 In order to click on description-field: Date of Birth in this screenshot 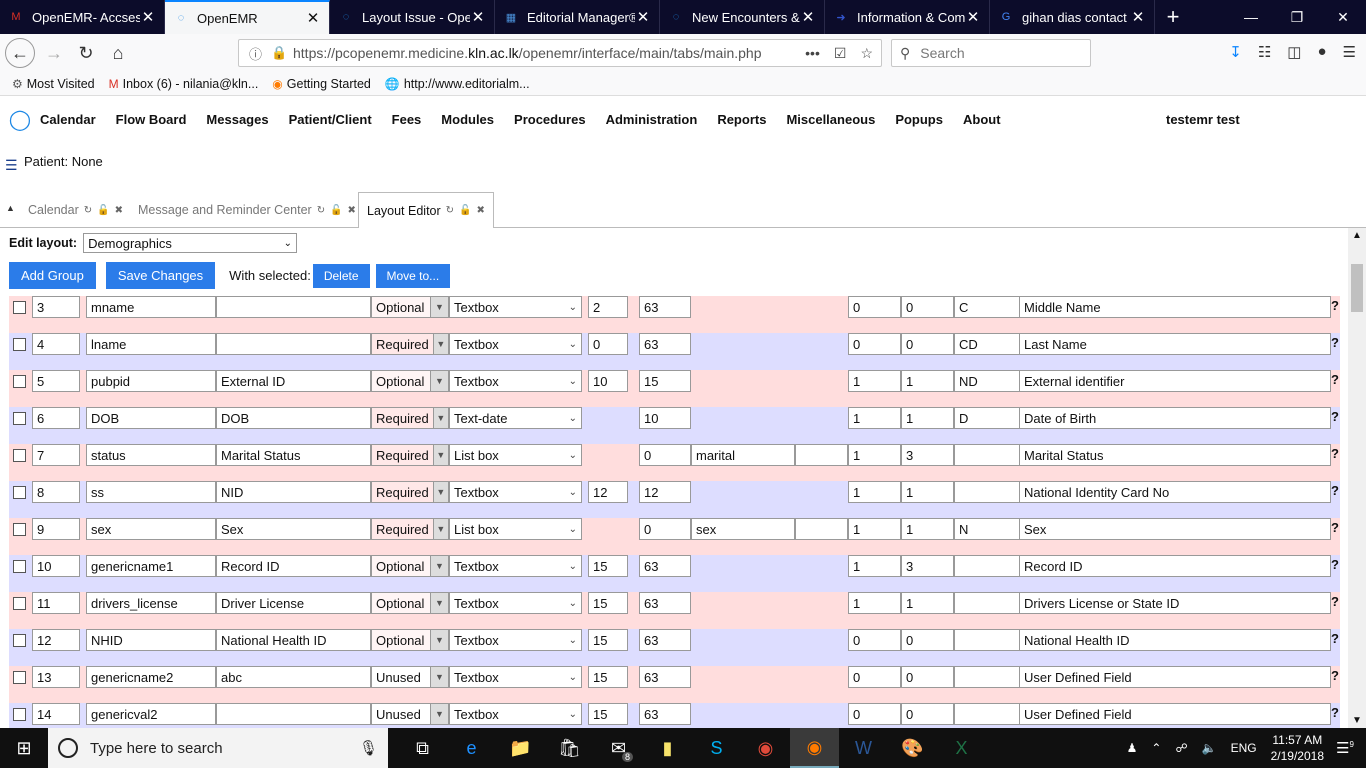, I will do `click(1175, 418)`.